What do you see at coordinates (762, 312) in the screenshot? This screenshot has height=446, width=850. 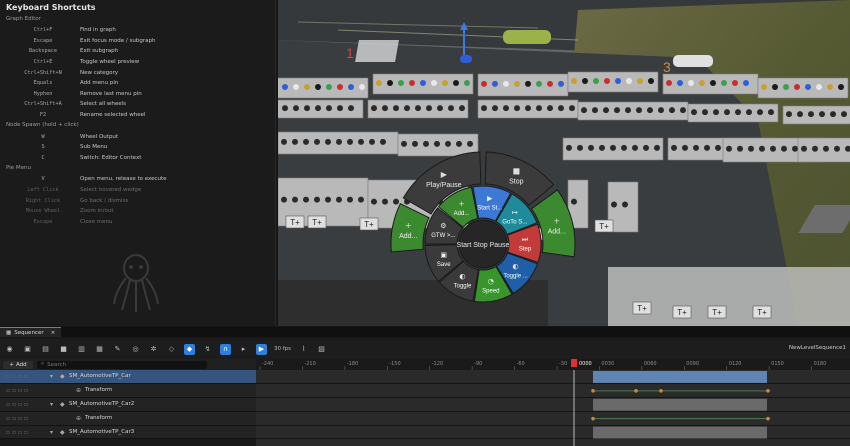 I see `tplus-label: T+` at bounding box center [762, 312].